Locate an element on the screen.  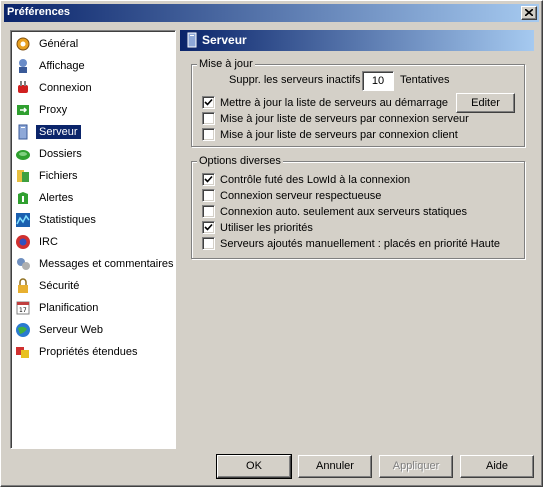
manual-high-priority-checkbox is located at coordinates (208, 243).